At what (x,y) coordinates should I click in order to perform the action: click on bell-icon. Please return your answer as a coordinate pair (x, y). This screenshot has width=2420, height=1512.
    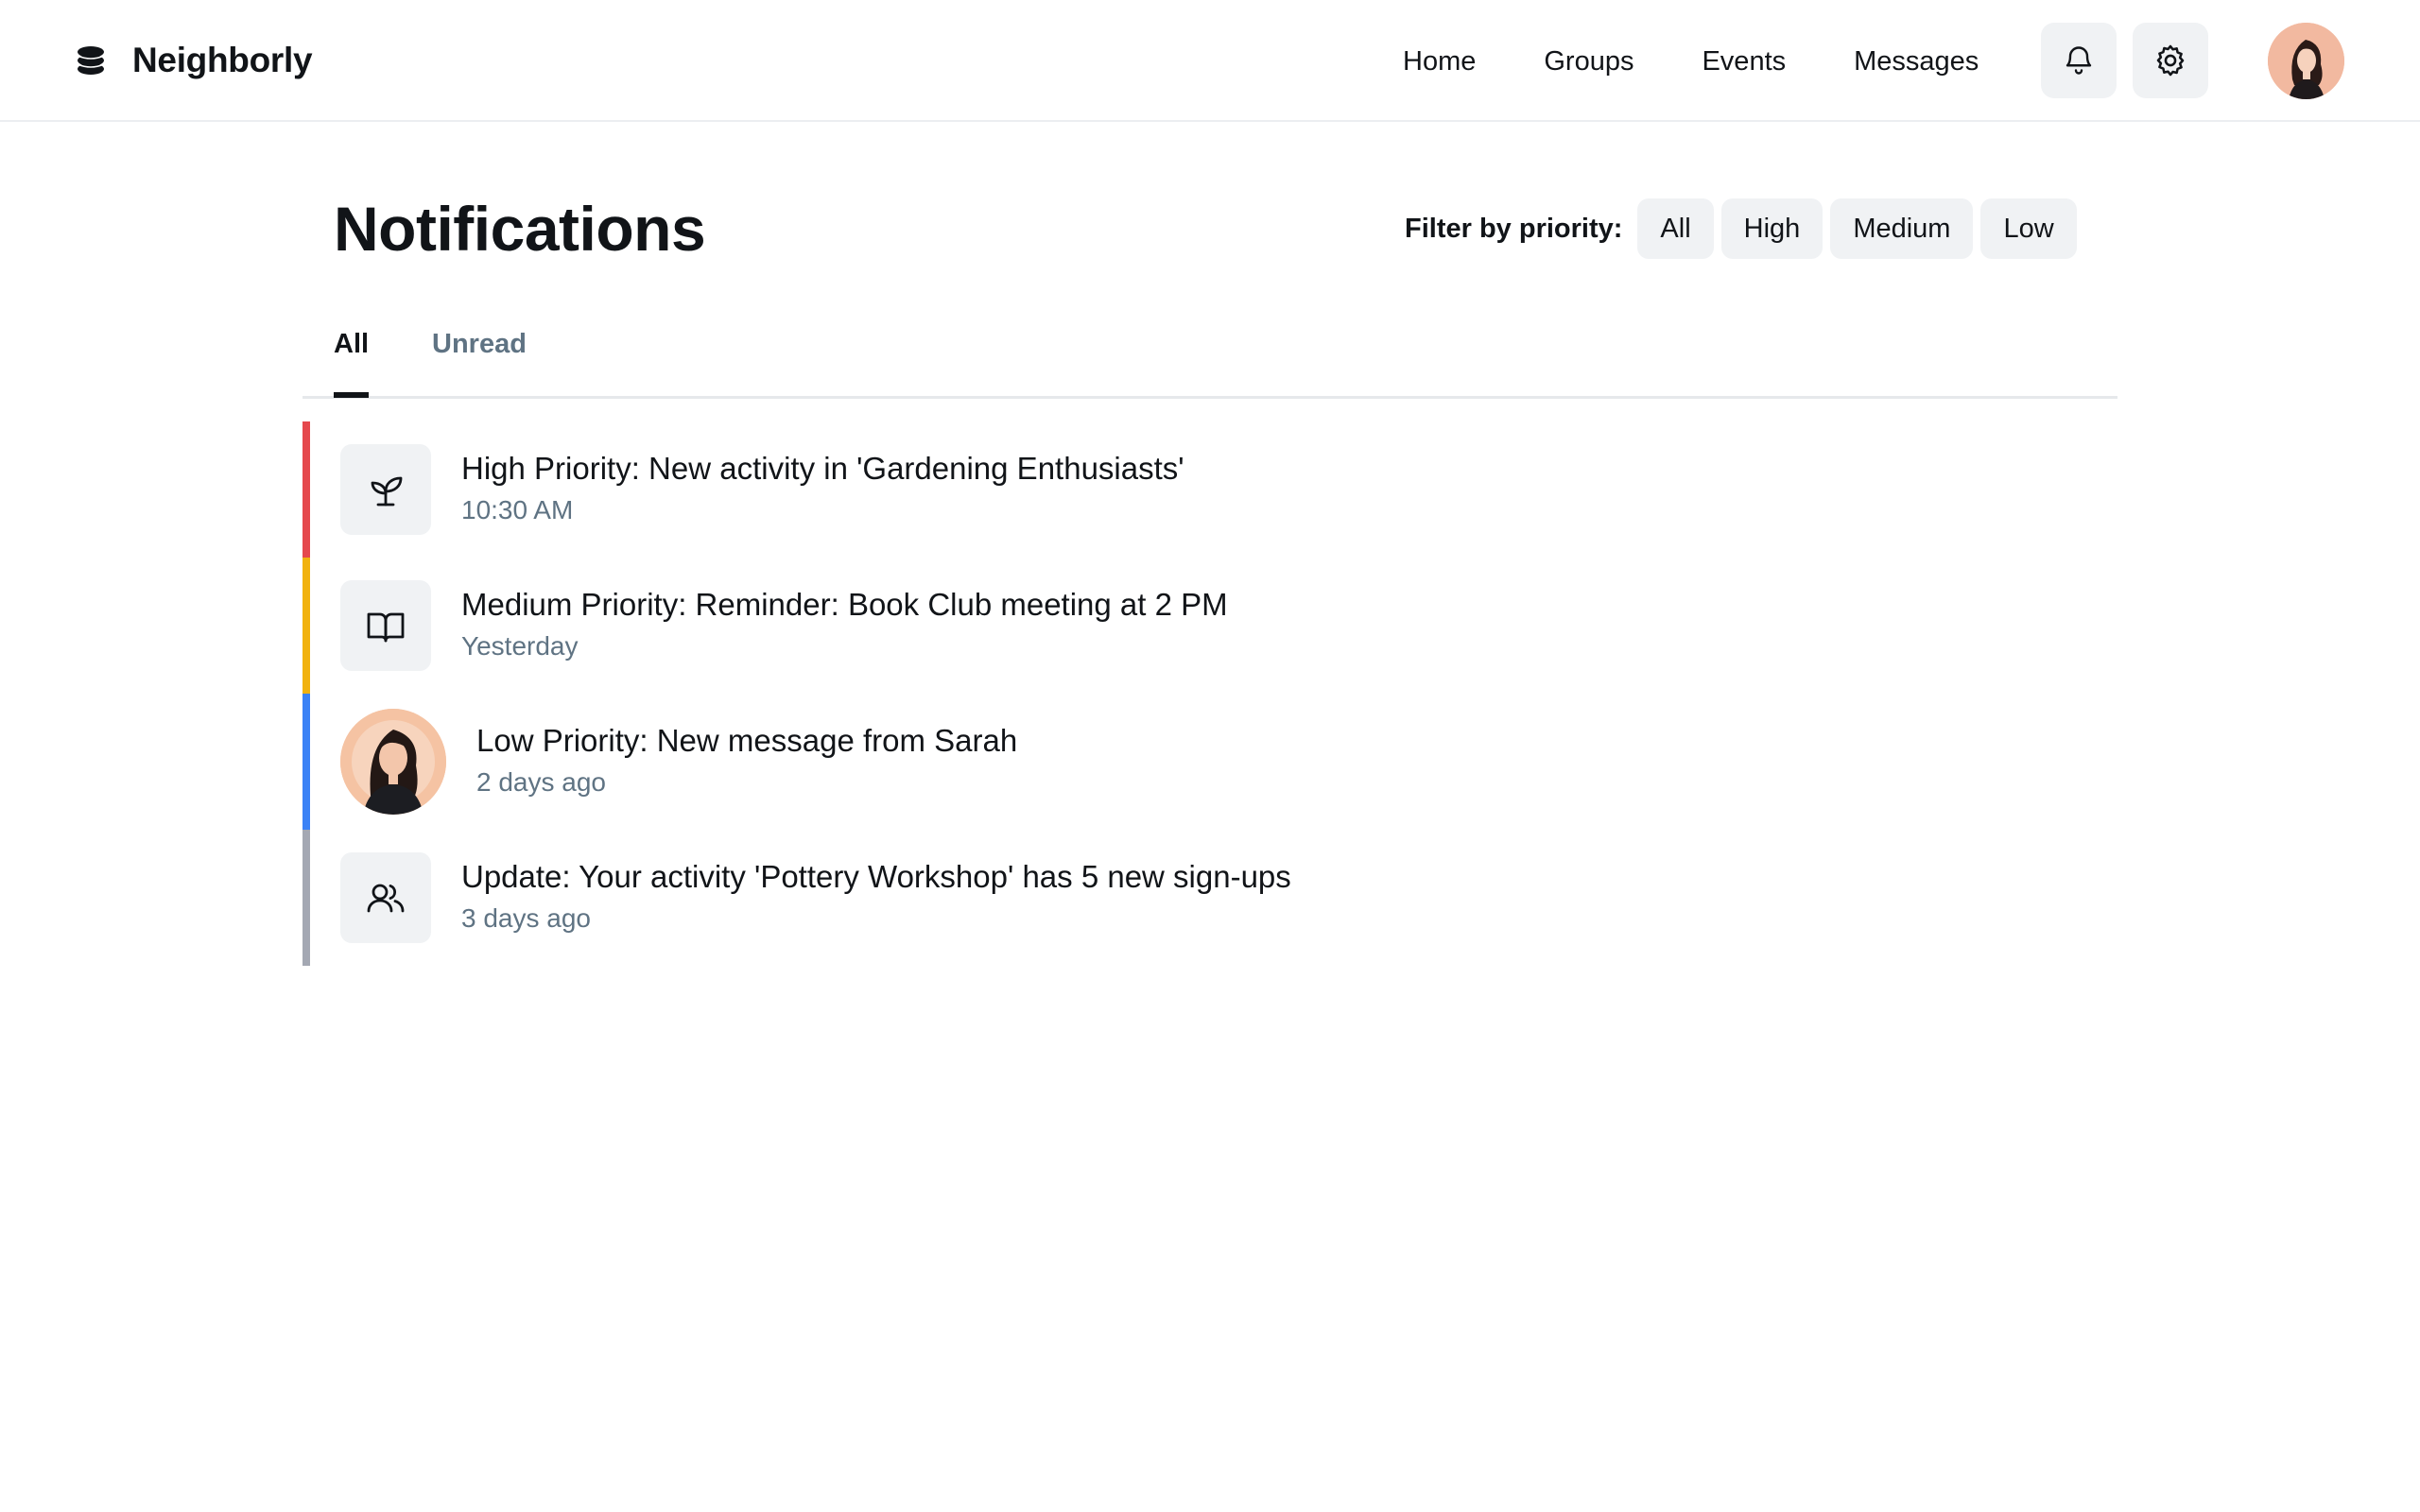
    Looking at the image, I should click on (2079, 60).